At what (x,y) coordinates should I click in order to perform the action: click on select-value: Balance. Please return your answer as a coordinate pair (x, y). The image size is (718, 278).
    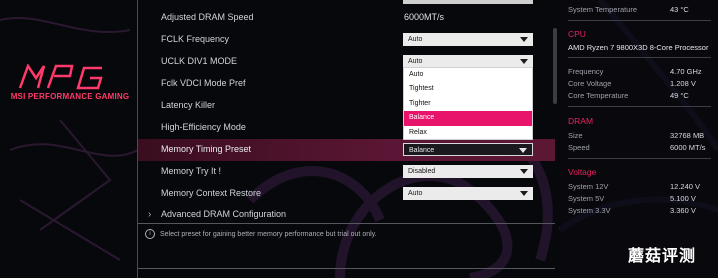
    Looking at the image, I should click on (422, 150).